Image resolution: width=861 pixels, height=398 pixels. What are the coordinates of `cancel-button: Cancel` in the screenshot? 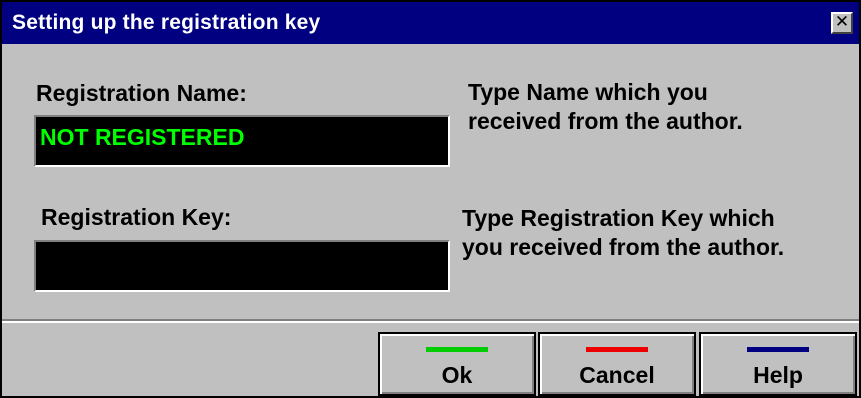 It's located at (617, 364).